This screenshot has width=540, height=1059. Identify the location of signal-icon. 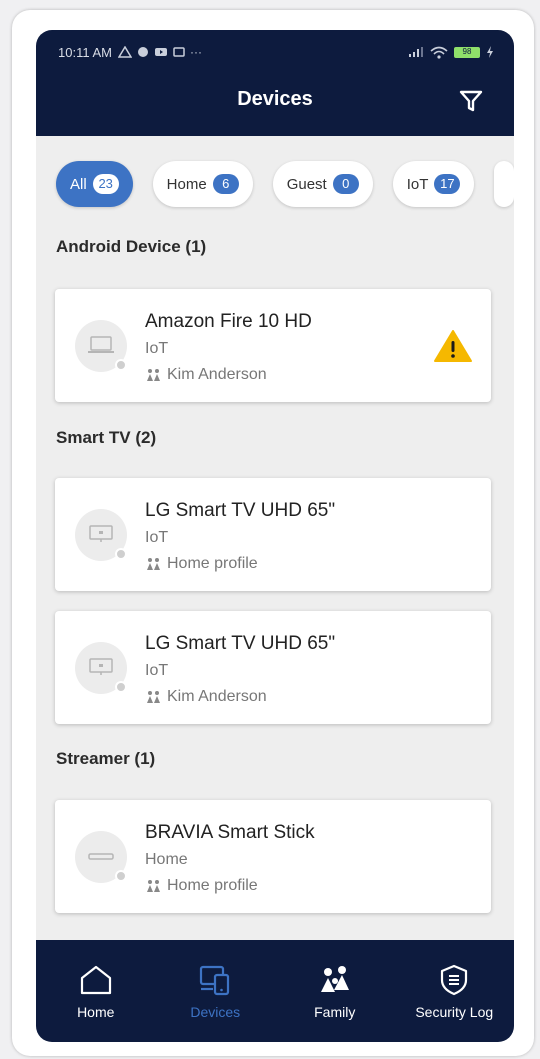
(416, 52).